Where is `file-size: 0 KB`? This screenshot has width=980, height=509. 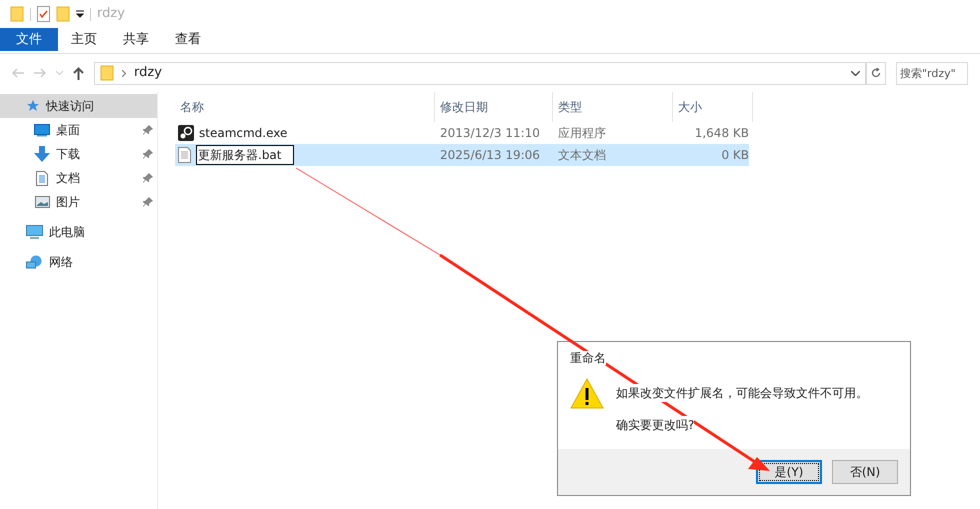 file-size: 0 KB is located at coordinates (734, 155).